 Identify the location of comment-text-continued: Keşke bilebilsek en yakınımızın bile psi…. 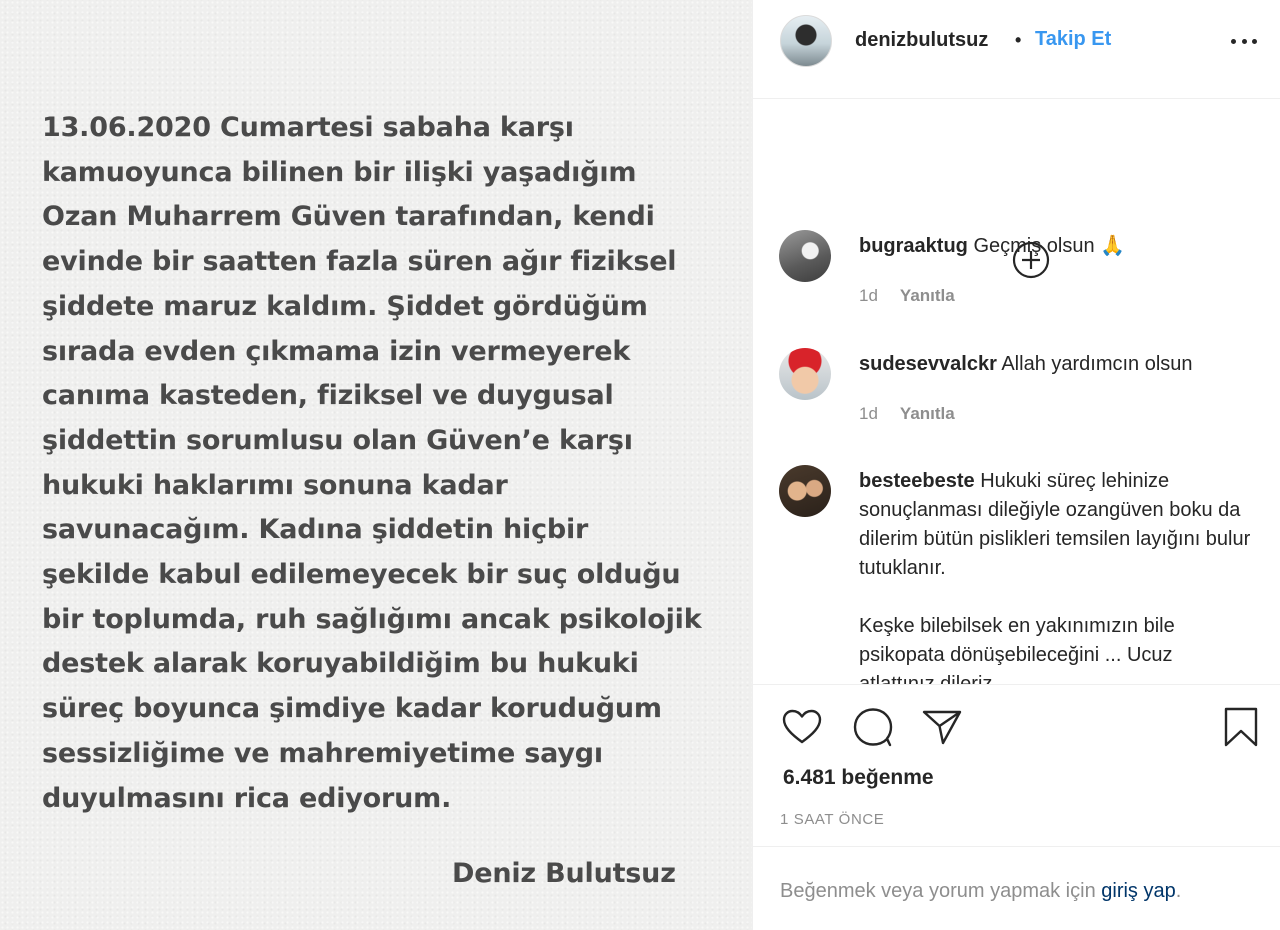
(1017, 649).